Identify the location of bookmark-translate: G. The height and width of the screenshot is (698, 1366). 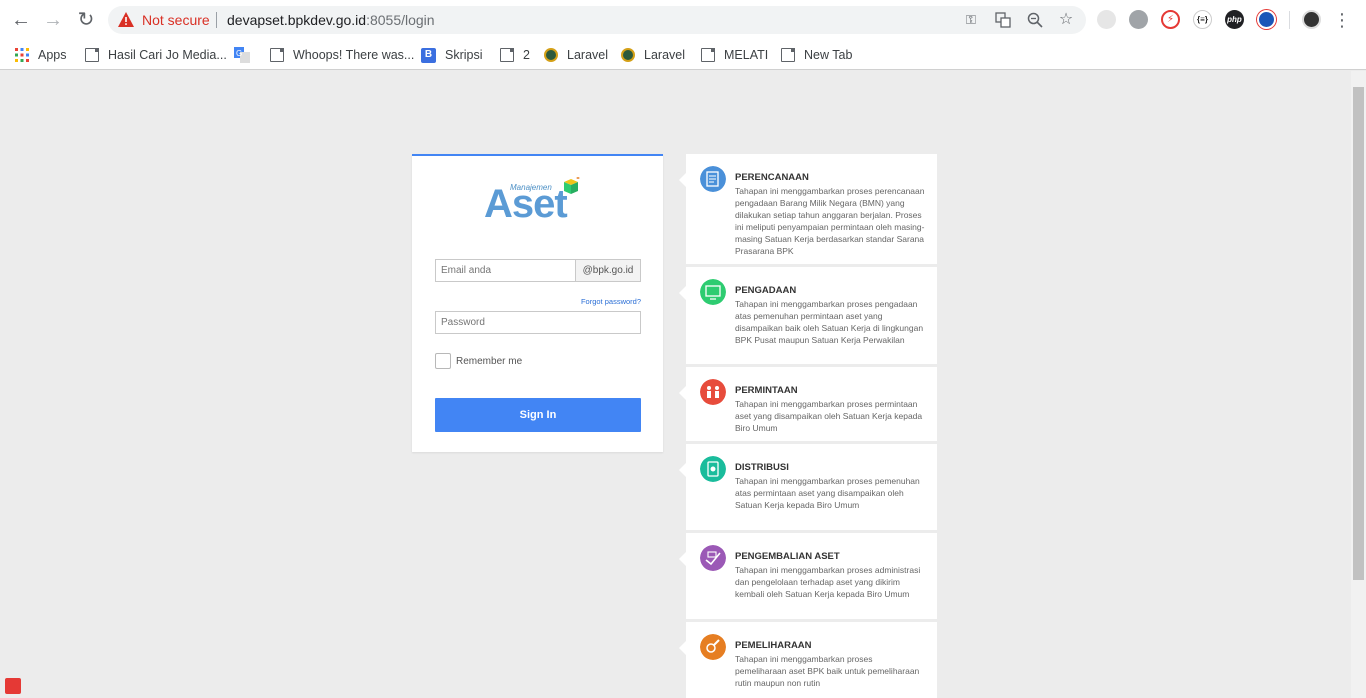
(246, 55).